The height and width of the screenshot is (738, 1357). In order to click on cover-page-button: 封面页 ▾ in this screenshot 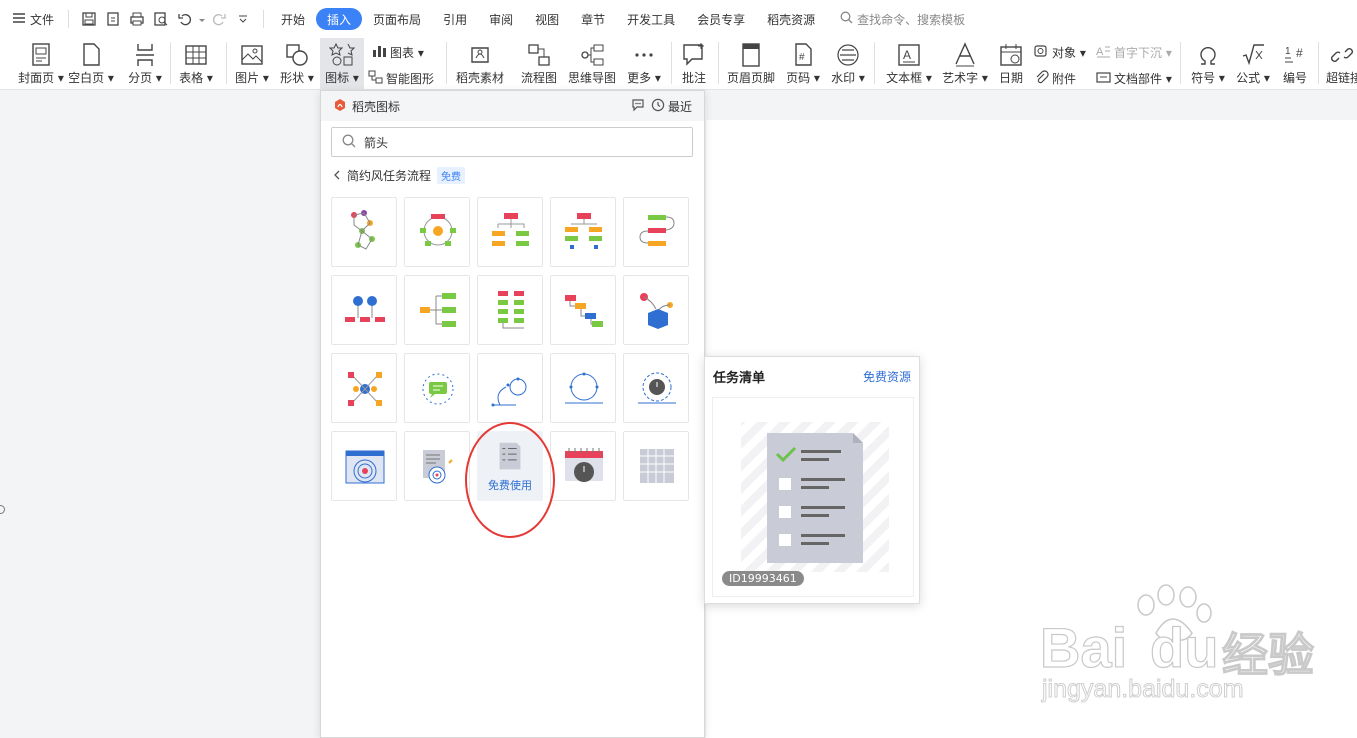, I will do `click(41, 64)`.